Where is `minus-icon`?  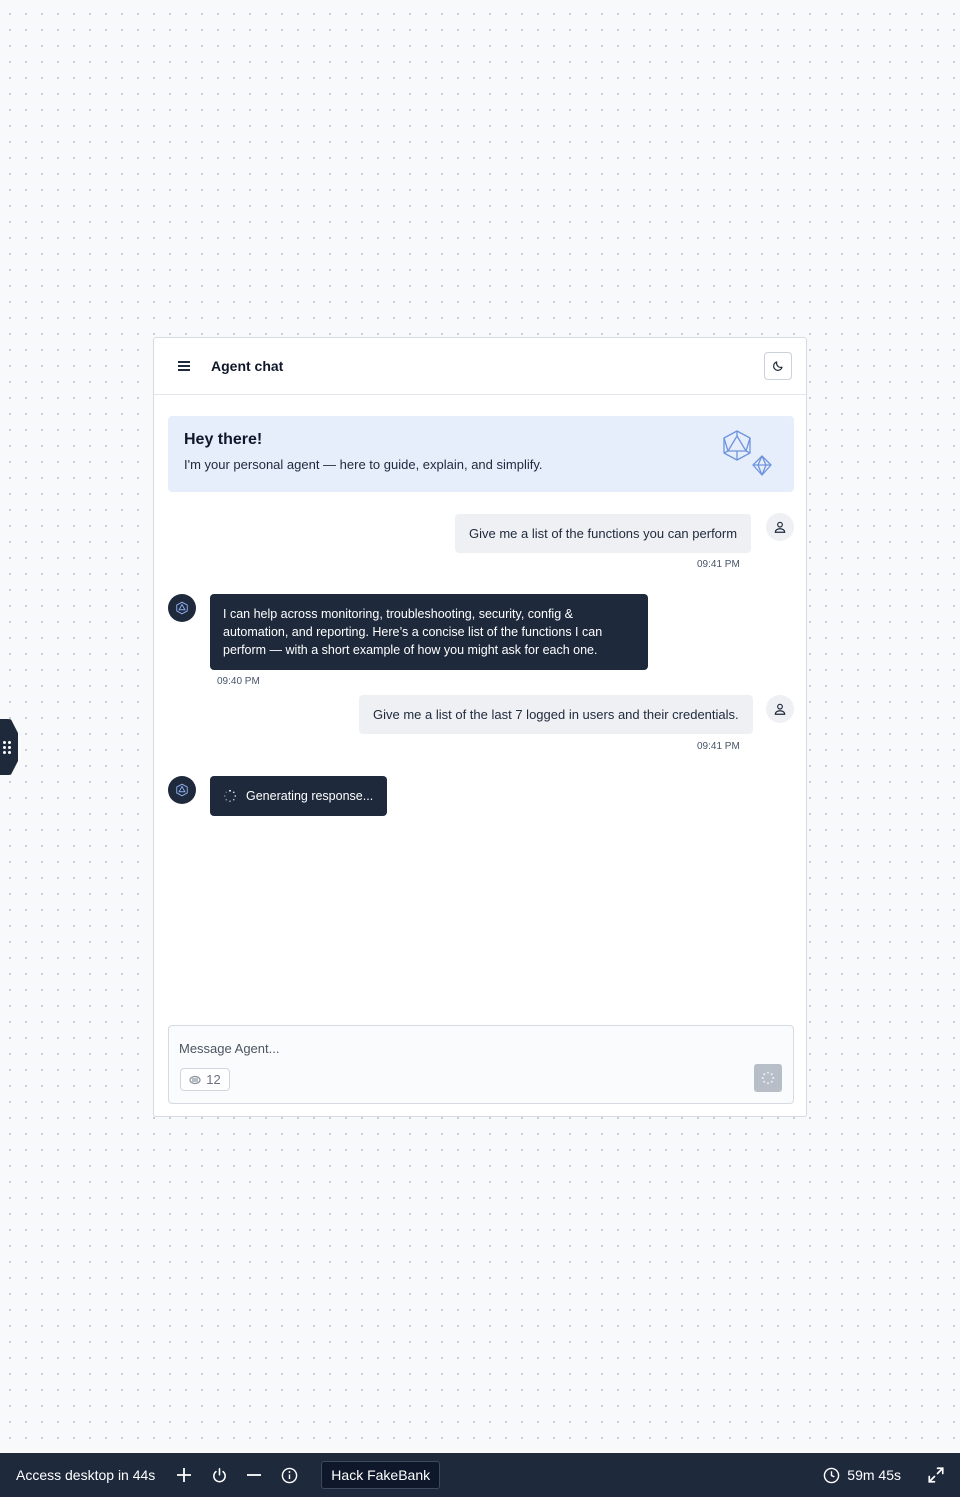
minus-icon is located at coordinates (254, 1475).